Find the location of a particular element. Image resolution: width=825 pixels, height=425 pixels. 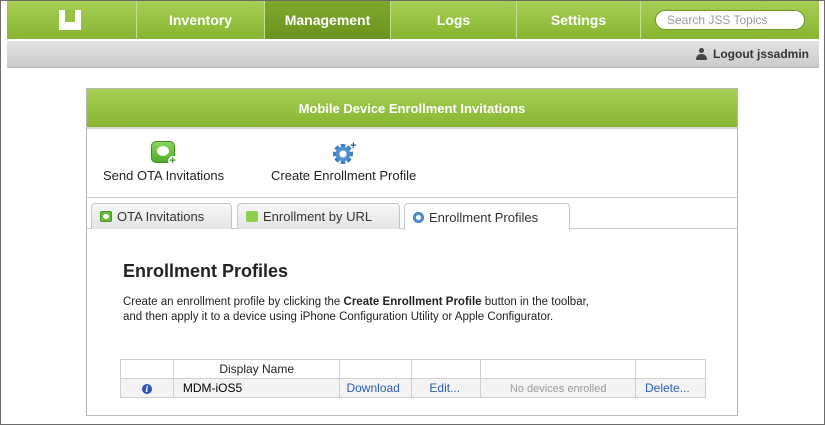

info-icon: i is located at coordinates (146, 389).